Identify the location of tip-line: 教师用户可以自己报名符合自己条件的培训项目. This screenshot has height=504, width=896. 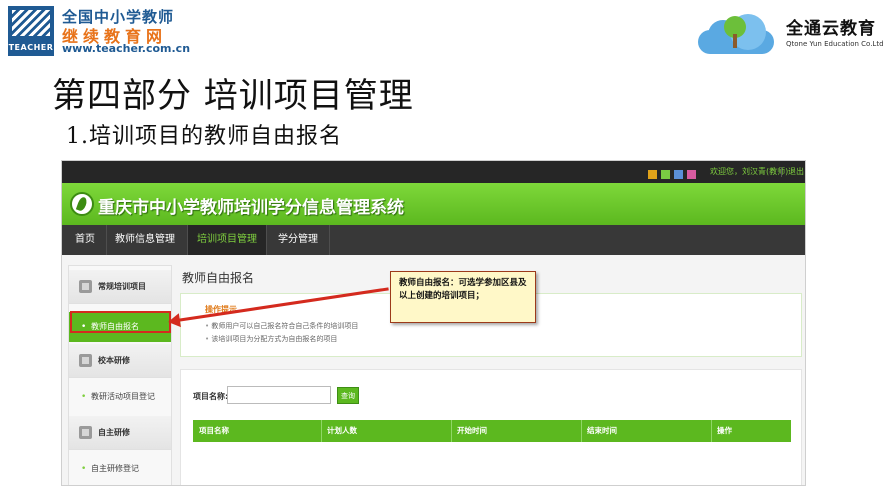
(281, 326).